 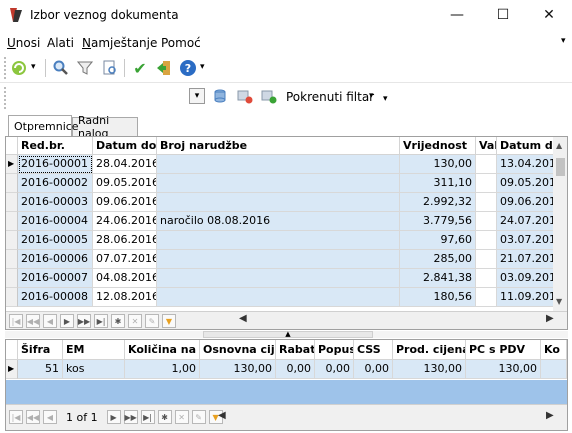 What do you see at coordinates (55, 146) in the screenshot?
I see `column-header: Red.br.` at bounding box center [55, 146].